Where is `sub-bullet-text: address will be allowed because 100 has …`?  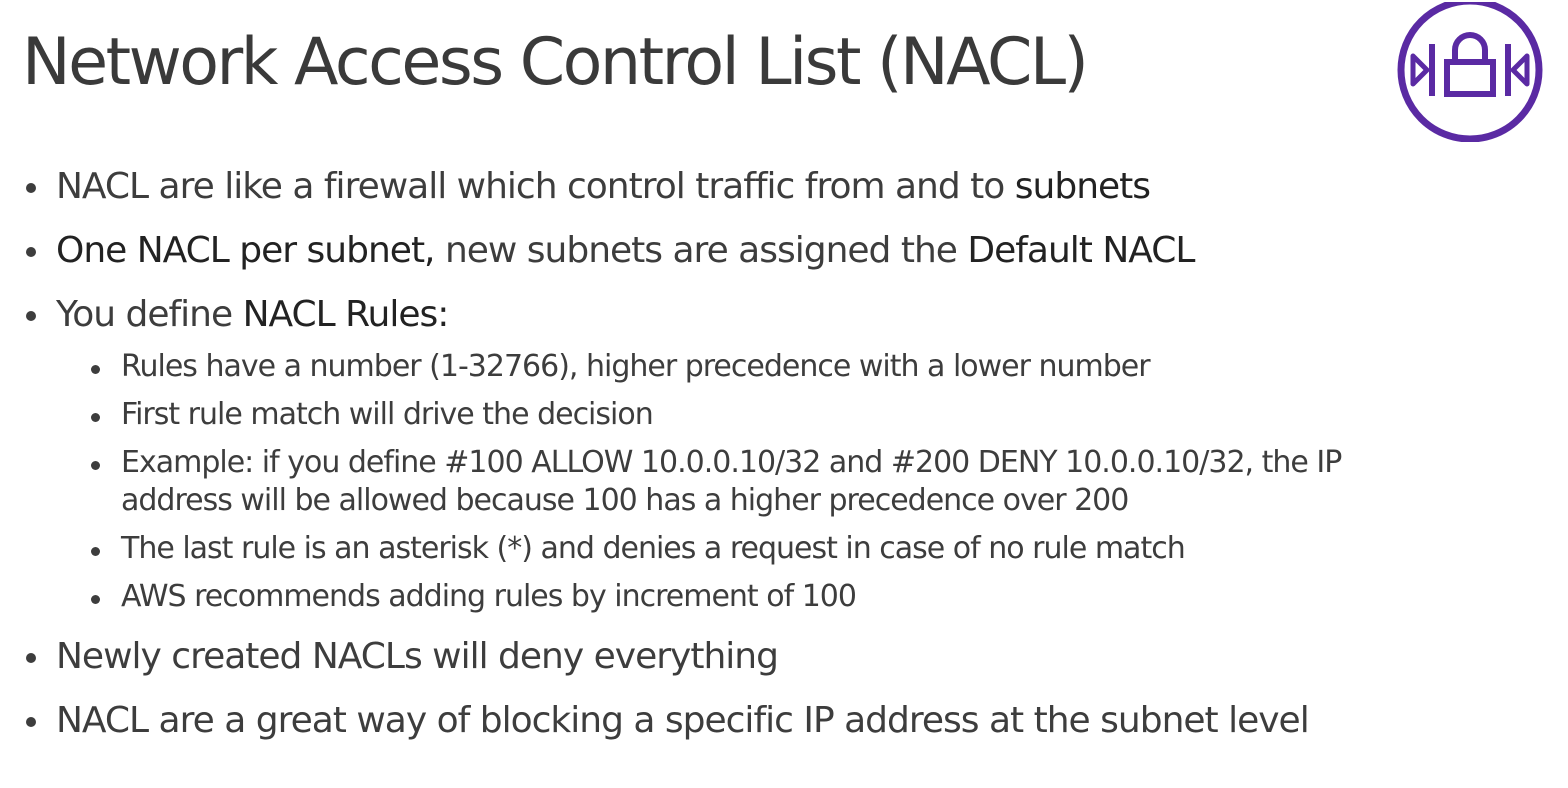
sub-bullet-text: address will be allowed because 100 has … is located at coordinates (625, 500).